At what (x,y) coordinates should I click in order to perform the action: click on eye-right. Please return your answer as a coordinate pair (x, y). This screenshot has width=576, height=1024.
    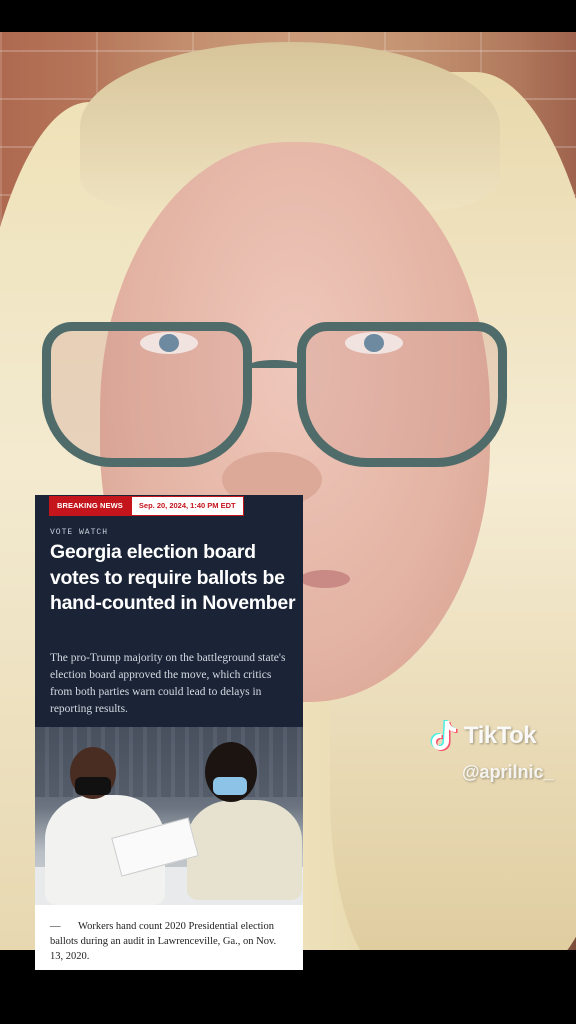
    Looking at the image, I should click on (374, 343).